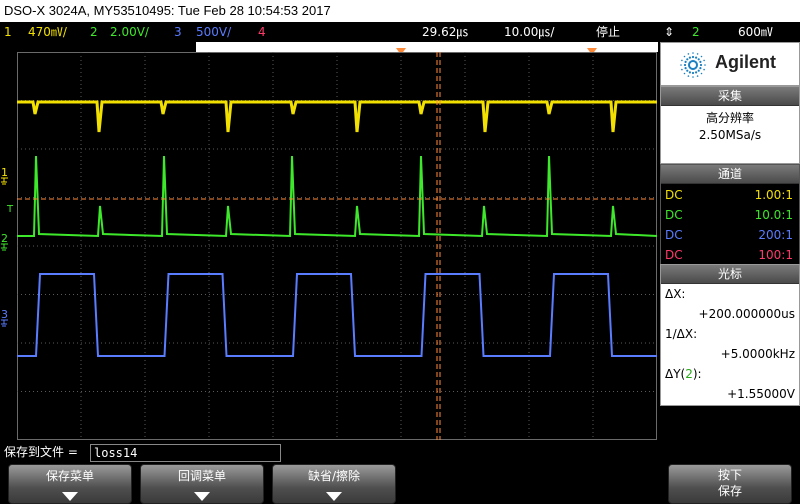 The height and width of the screenshot is (504, 800). I want to click on acquisition-mode: 高分辨率, so click(729, 118).